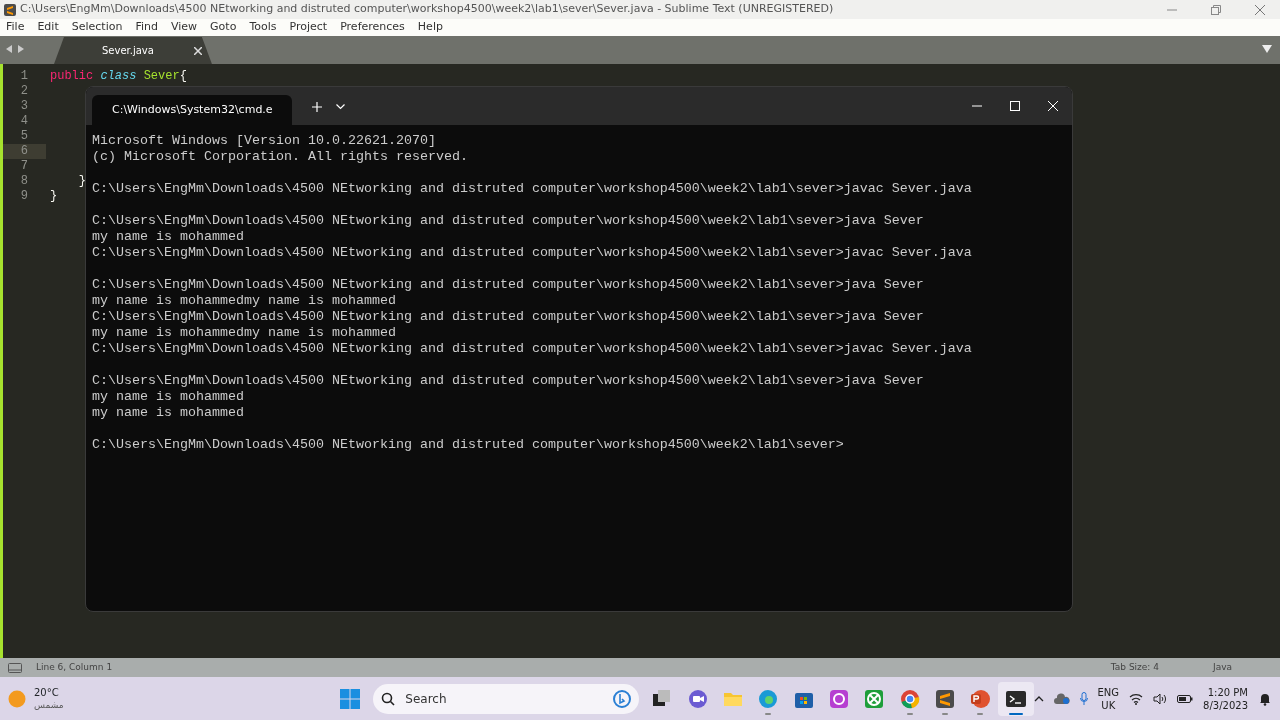  I want to click on chrome-icon, so click(909, 698).